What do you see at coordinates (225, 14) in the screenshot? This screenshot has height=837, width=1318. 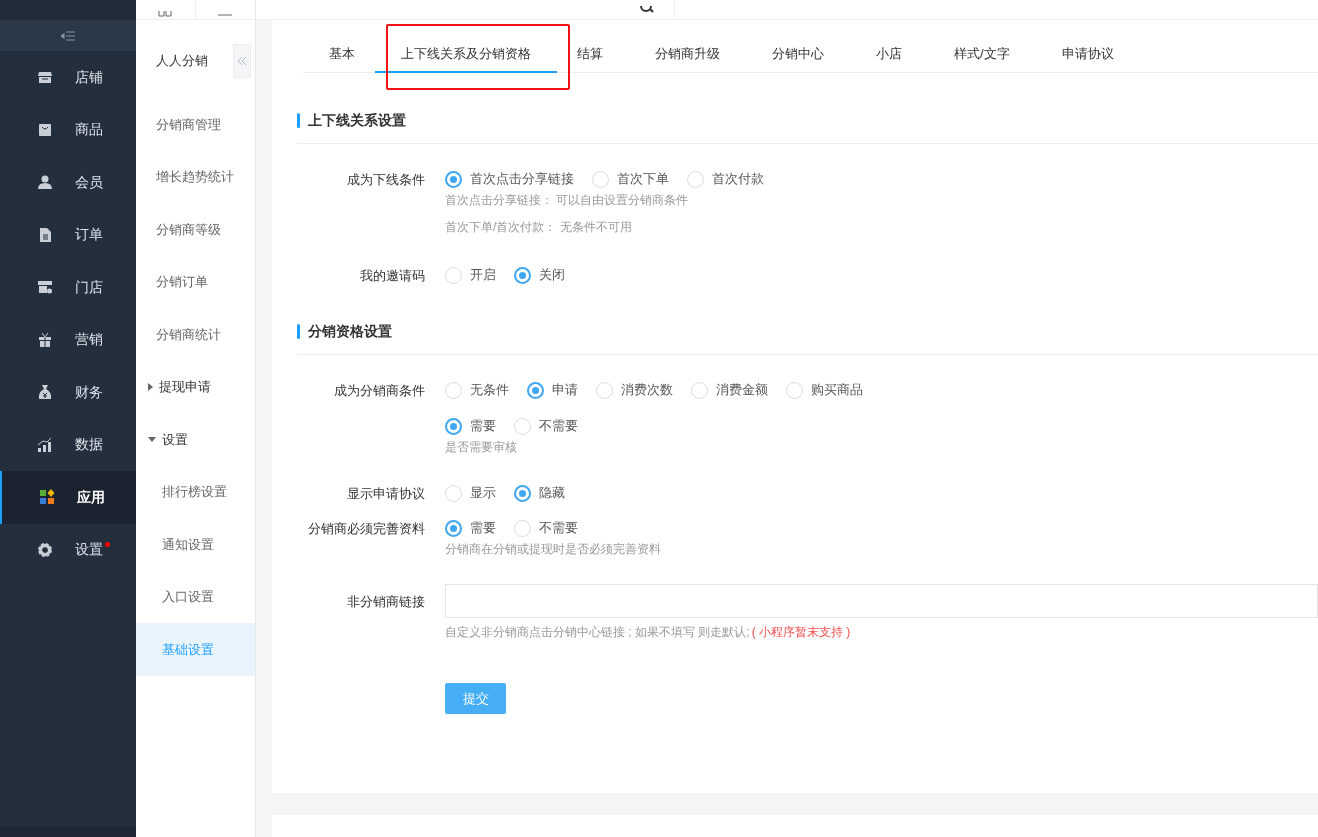 I see `menu-icon` at bounding box center [225, 14].